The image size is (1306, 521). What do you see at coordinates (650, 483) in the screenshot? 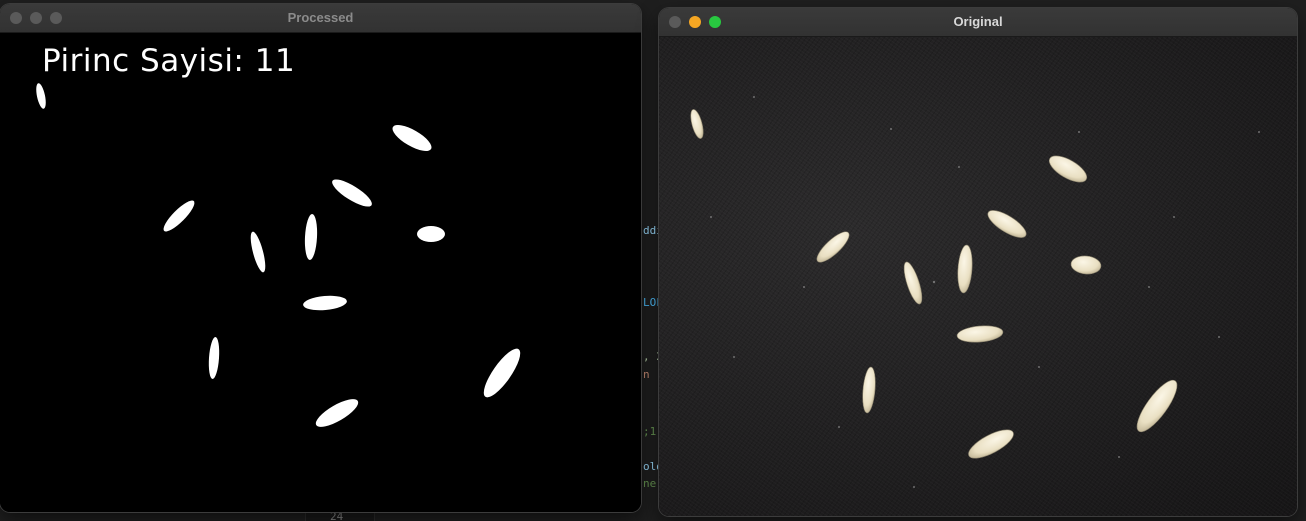
I see `code-fragment: ne` at bounding box center [650, 483].